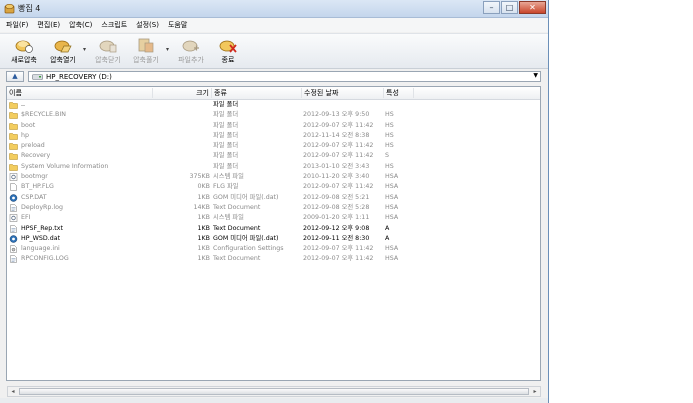 This screenshot has height=403, width=693. Describe the element at coordinates (80, 93) in the screenshot. I see `column-name-header: 이름` at that location.